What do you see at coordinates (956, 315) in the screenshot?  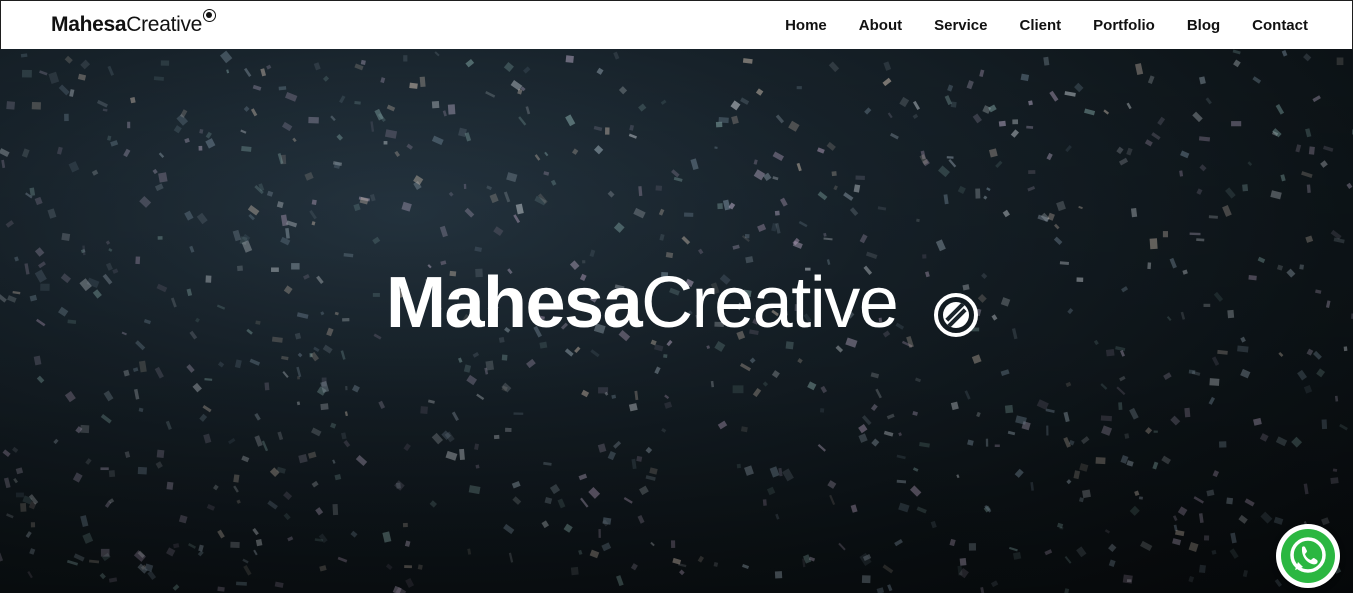 I see `hero-logo-mark-icon` at bounding box center [956, 315].